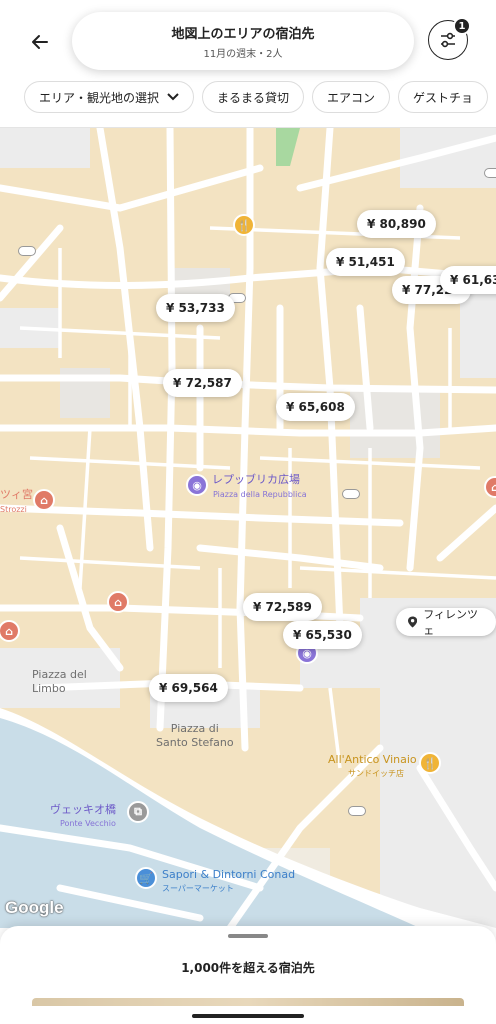 The image size is (496, 1024). What do you see at coordinates (248, 936) in the screenshot?
I see `sheet-grabber` at bounding box center [248, 936].